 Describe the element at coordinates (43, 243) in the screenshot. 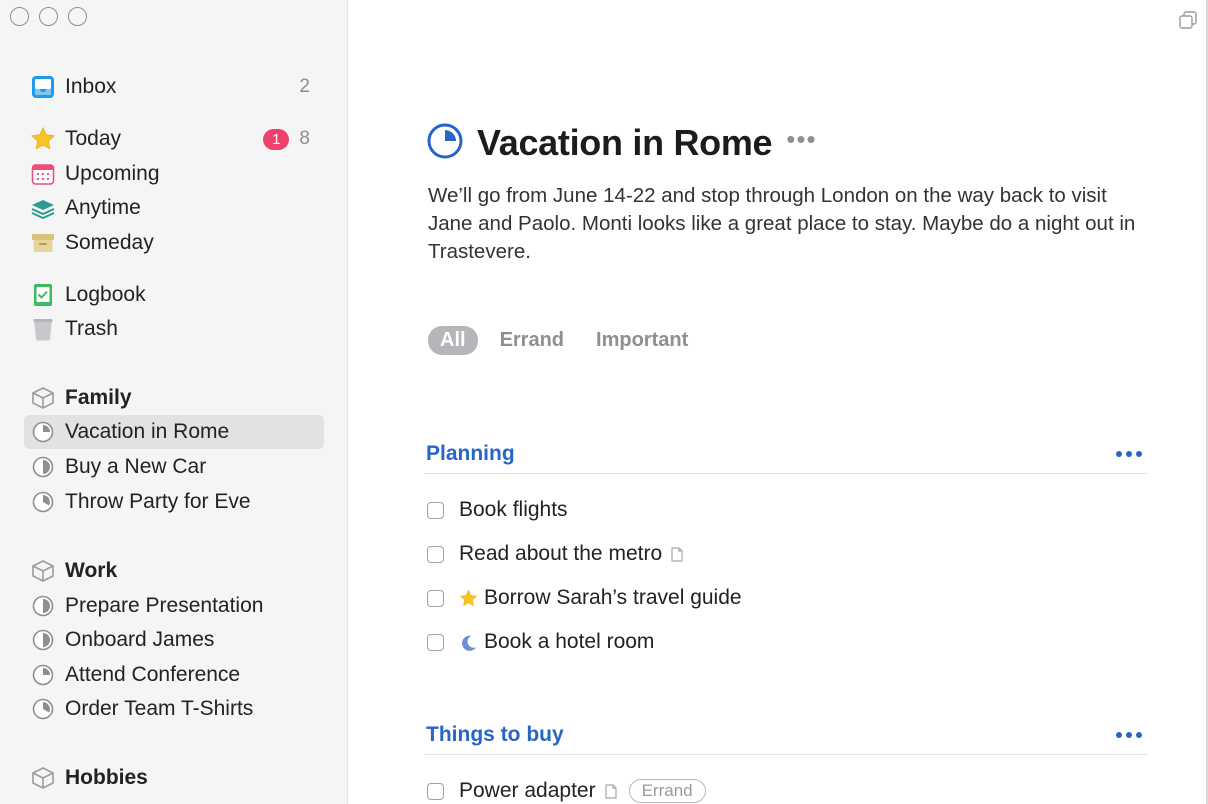

I see `archive-box-icon` at that location.